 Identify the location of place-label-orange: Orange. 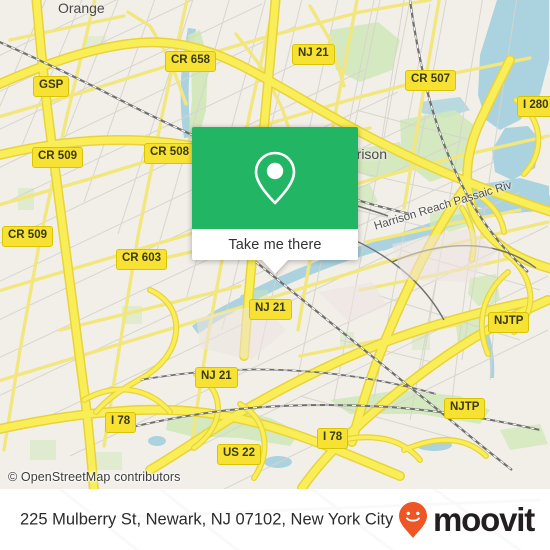
(81, 8).